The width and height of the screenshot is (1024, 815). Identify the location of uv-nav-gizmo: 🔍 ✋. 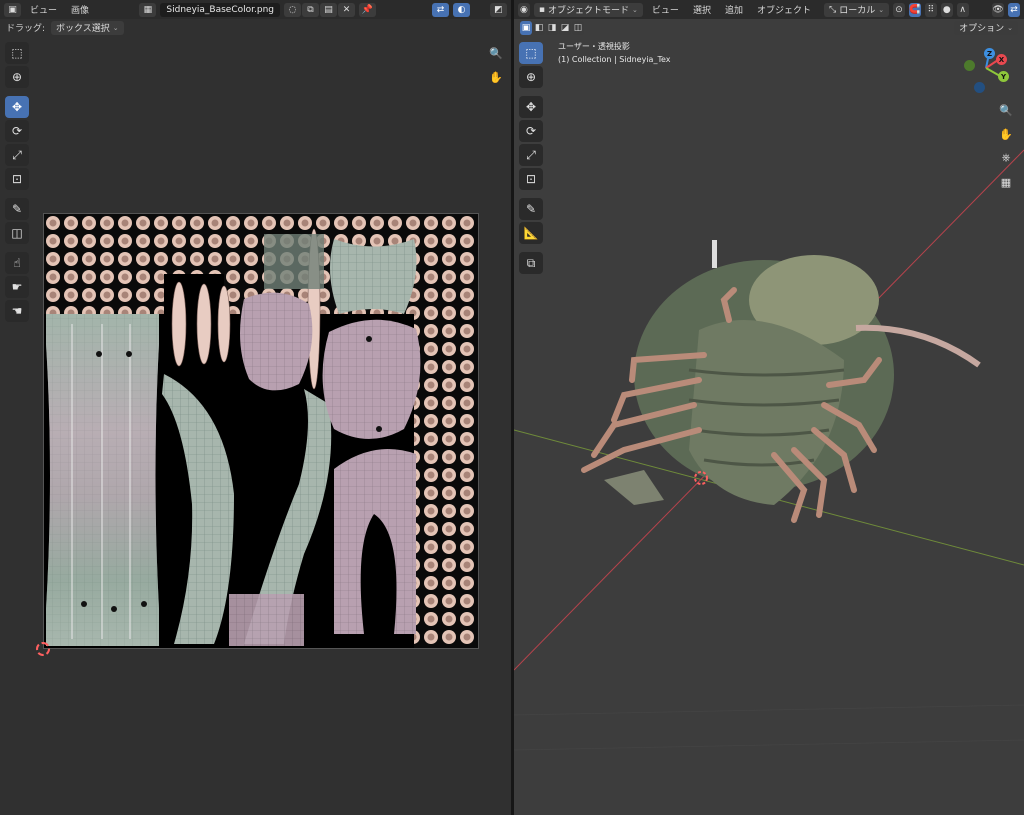
(496, 65).